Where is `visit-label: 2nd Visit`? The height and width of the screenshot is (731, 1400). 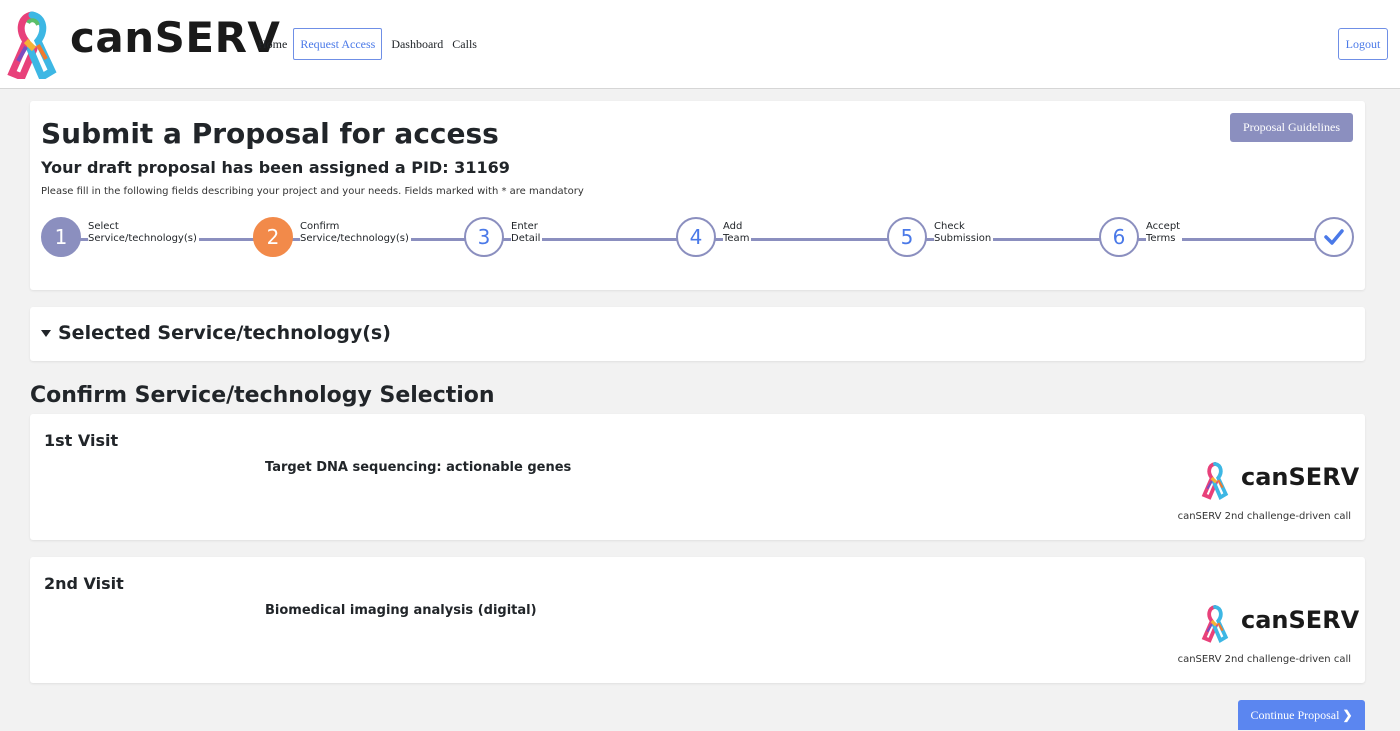
visit-label: 2nd Visit is located at coordinates (84, 583).